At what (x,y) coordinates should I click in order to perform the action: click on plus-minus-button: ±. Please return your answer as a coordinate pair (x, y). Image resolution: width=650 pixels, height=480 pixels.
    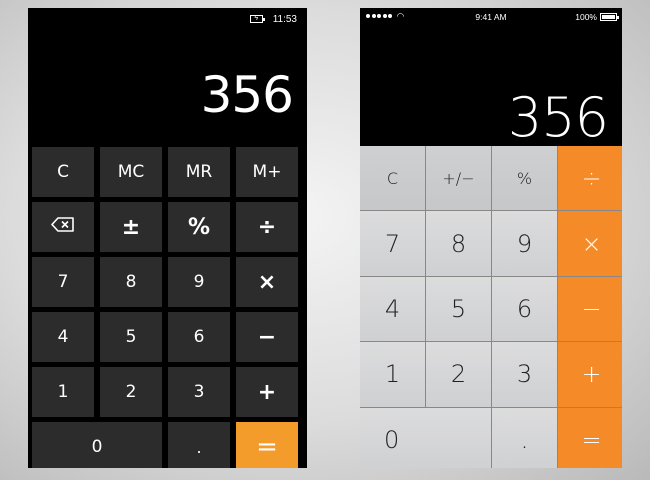
    Looking at the image, I should click on (131, 227).